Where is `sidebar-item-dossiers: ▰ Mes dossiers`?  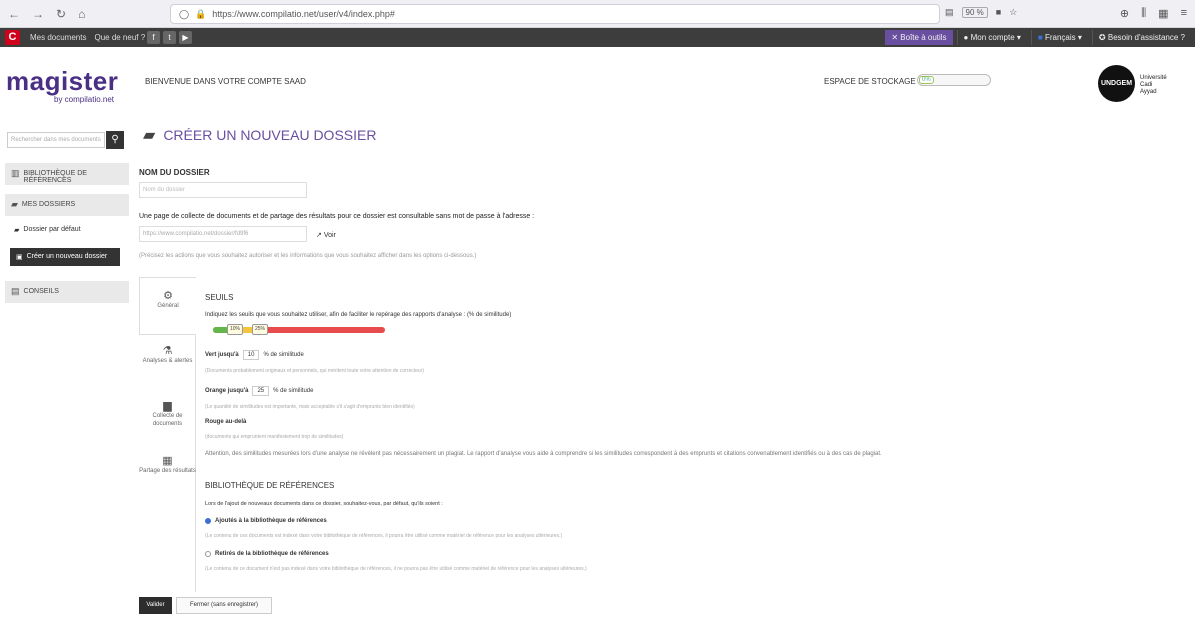
sidebar-item-dossiers: ▰ Mes dossiers is located at coordinates (67, 205).